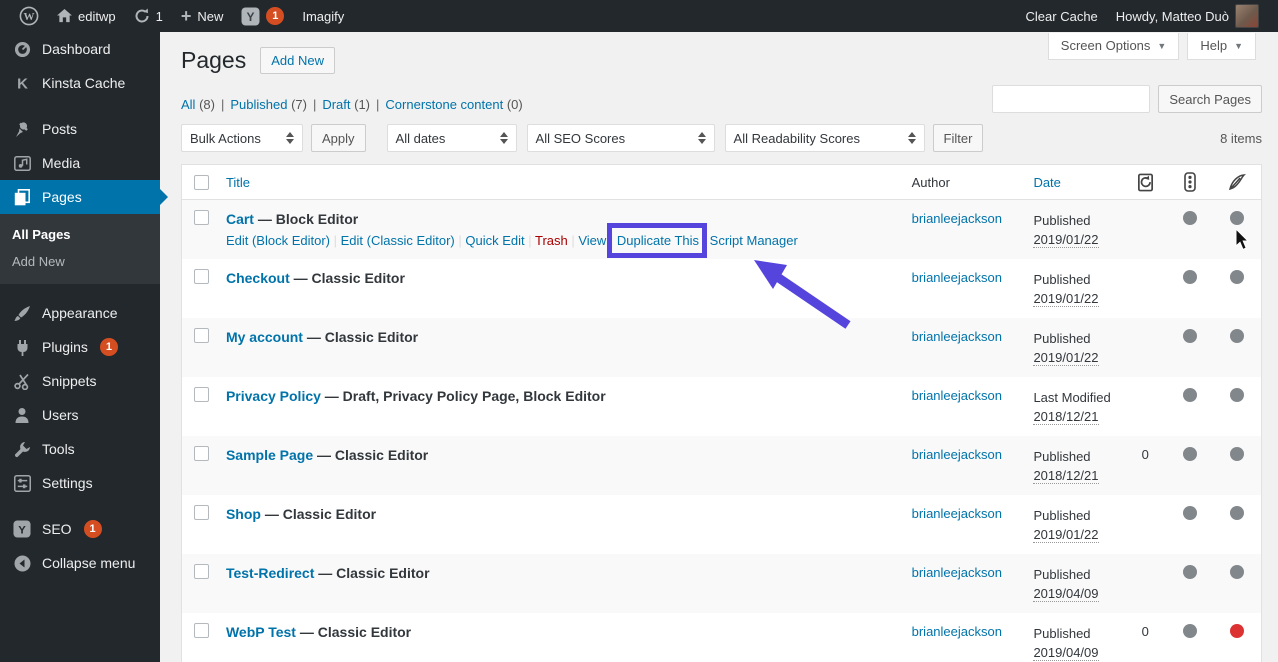  Describe the element at coordinates (1237, 395) in the screenshot. I see `readability-score-dot` at that location.